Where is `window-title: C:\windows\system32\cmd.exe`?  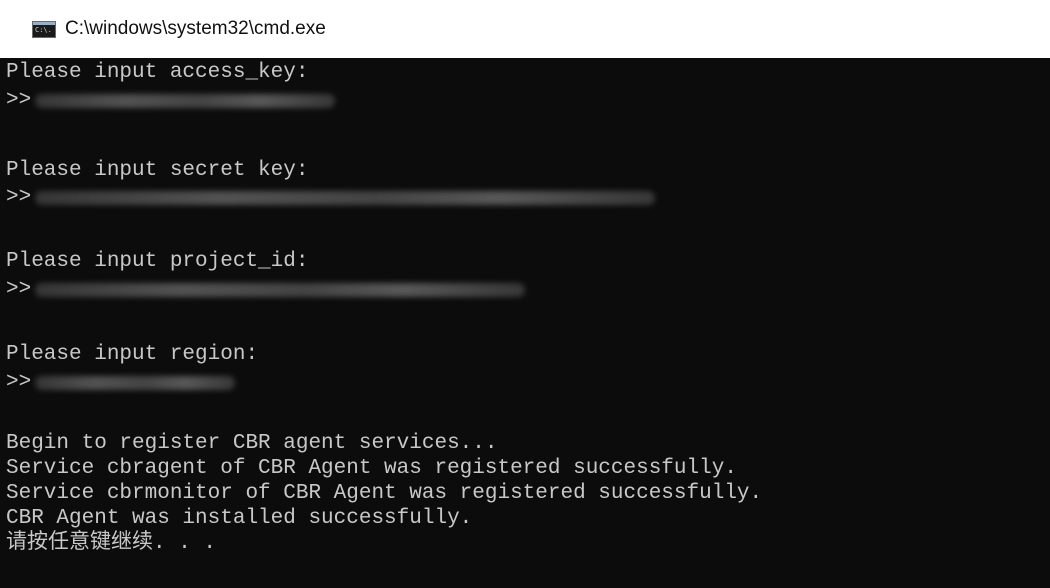
window-title: C:\windows\system32\cmd.exe is located at coordinates (195, 28).